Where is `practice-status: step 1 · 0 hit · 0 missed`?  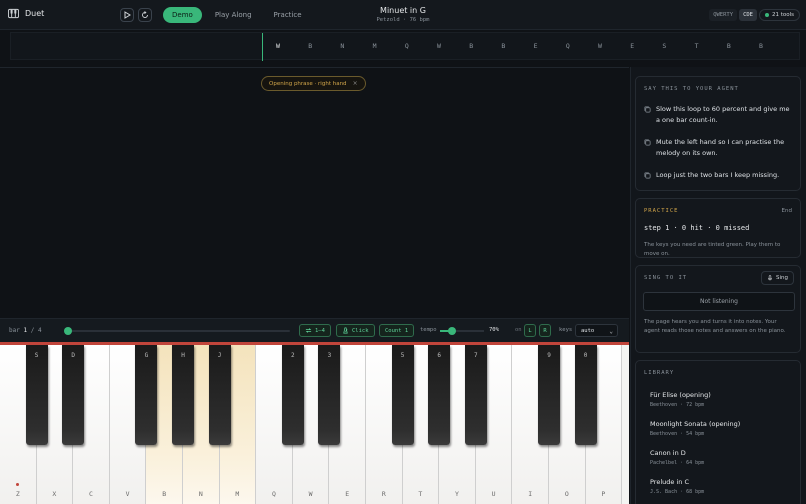
practice-status: step 1 · 0 hit · 0 missed is located at coordinates (697, 228).